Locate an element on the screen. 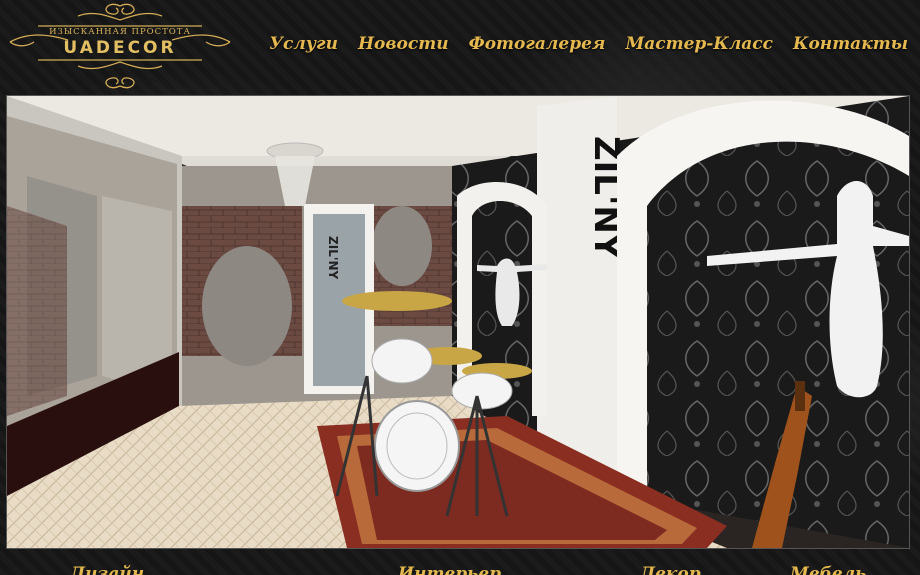 The height and width of the screenshot is (575, 920). footer-link-interior: Интерьер is located at coordinates (449, 569).